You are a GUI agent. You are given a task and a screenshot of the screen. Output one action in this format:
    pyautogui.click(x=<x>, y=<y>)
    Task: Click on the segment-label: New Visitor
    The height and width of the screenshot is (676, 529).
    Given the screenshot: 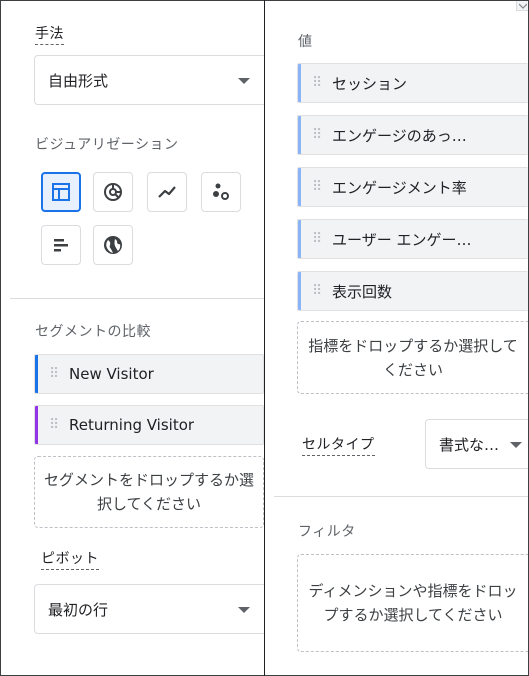 What is the action you would take?
    pyautogui.click(x=111, y=374)
    